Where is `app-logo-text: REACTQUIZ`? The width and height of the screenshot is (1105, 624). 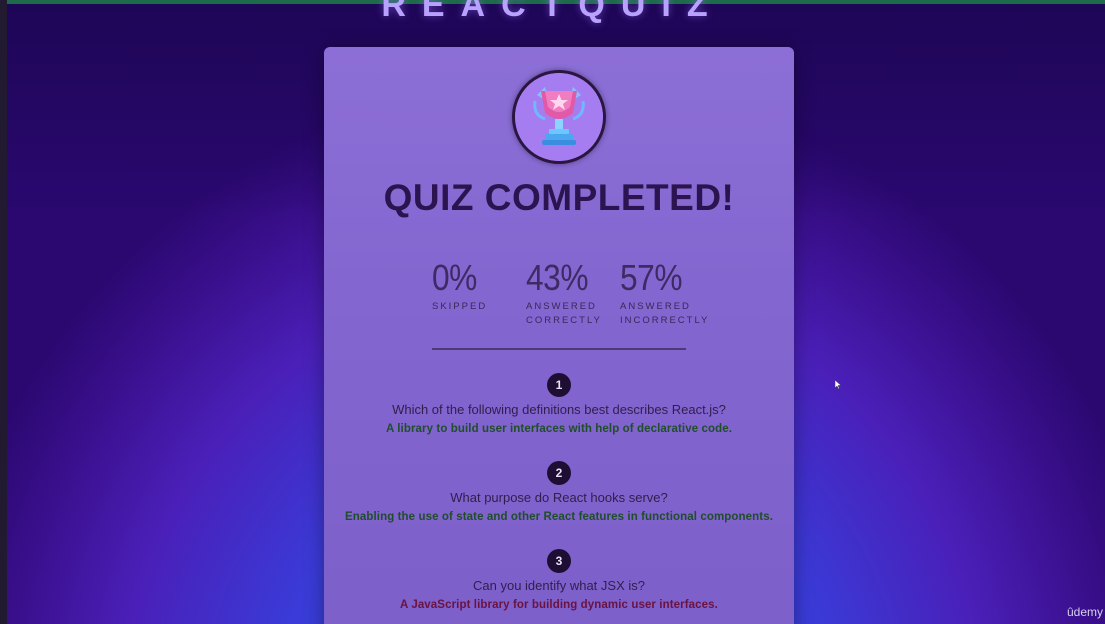 app-logo-text: REACTQUIZ is located at coordinates (552, 12).